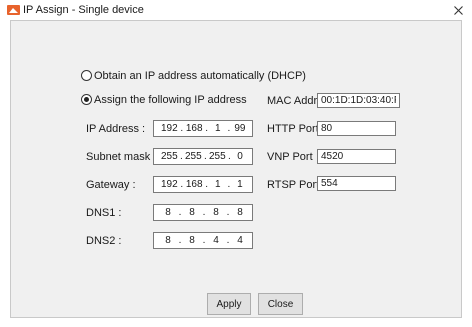  Describe the element at coordinates (13, 10) in the screenshot. I see `app-icon` at that location.